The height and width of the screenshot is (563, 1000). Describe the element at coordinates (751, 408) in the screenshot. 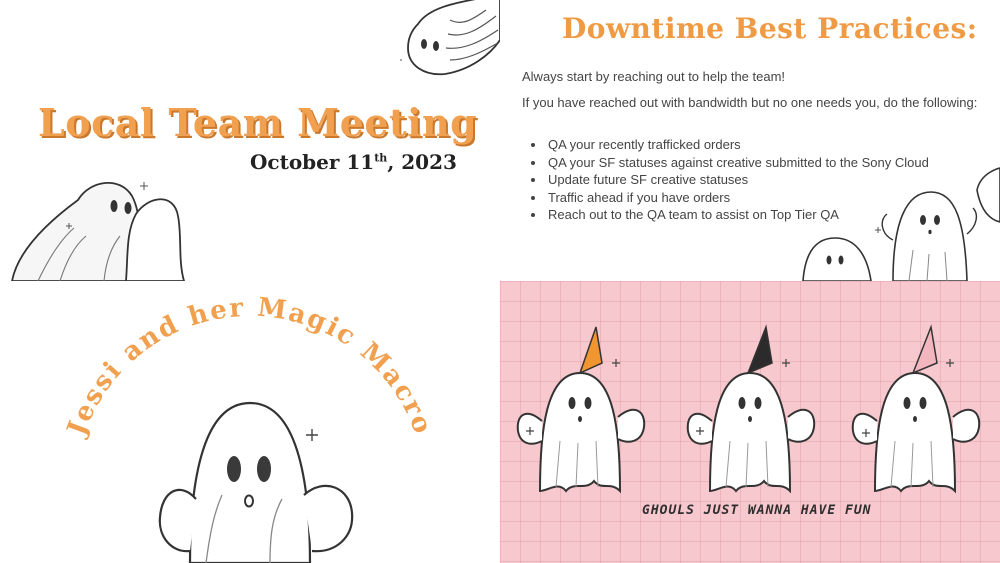

I see `ghost-black-hat` at that location.